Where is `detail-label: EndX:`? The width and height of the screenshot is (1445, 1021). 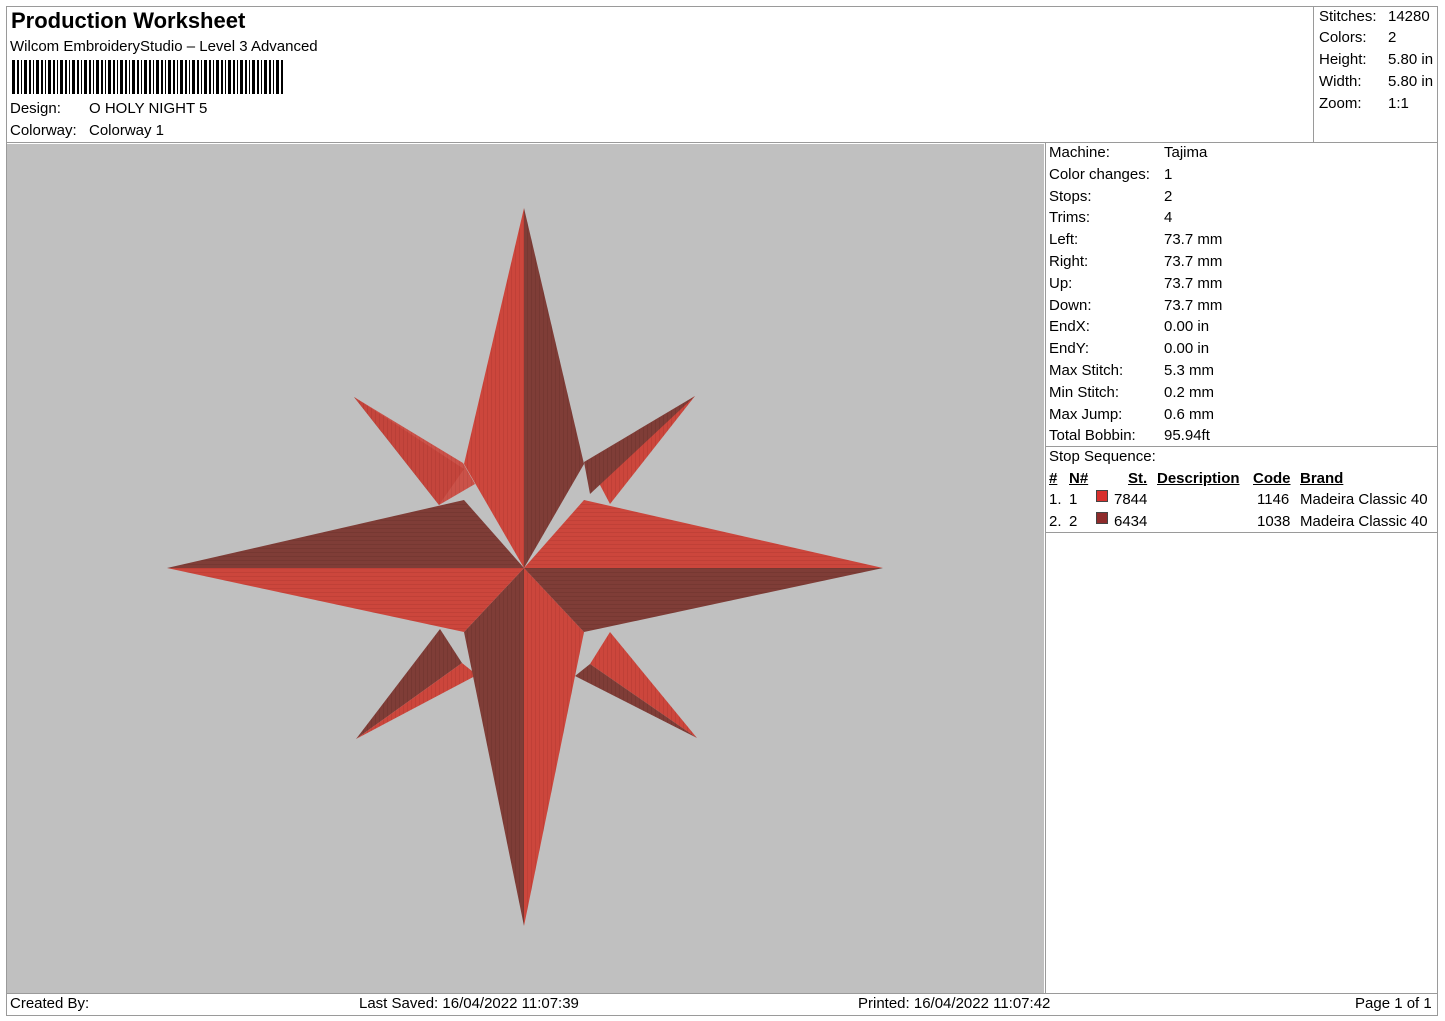
detail-label: EndX: is located at coordinates (1069, 327).